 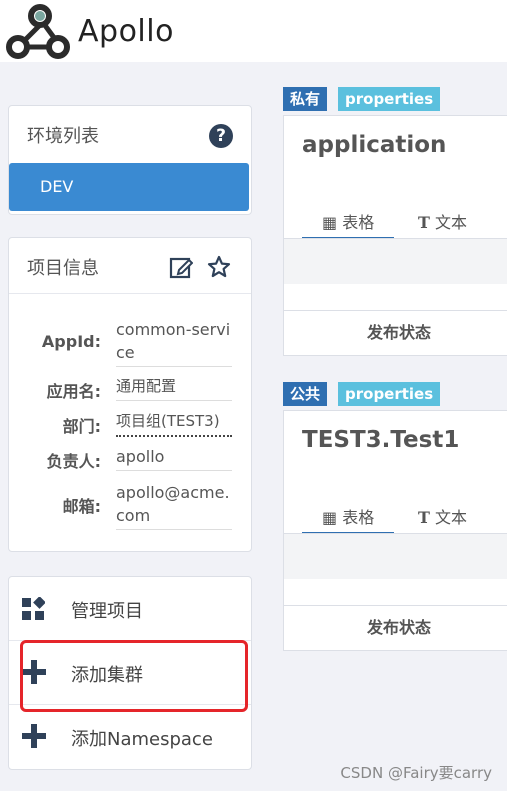 What do you see at coordinates (181, 267) in the screenshot?
I see `edit-icon` at bounding box center [181, 267].